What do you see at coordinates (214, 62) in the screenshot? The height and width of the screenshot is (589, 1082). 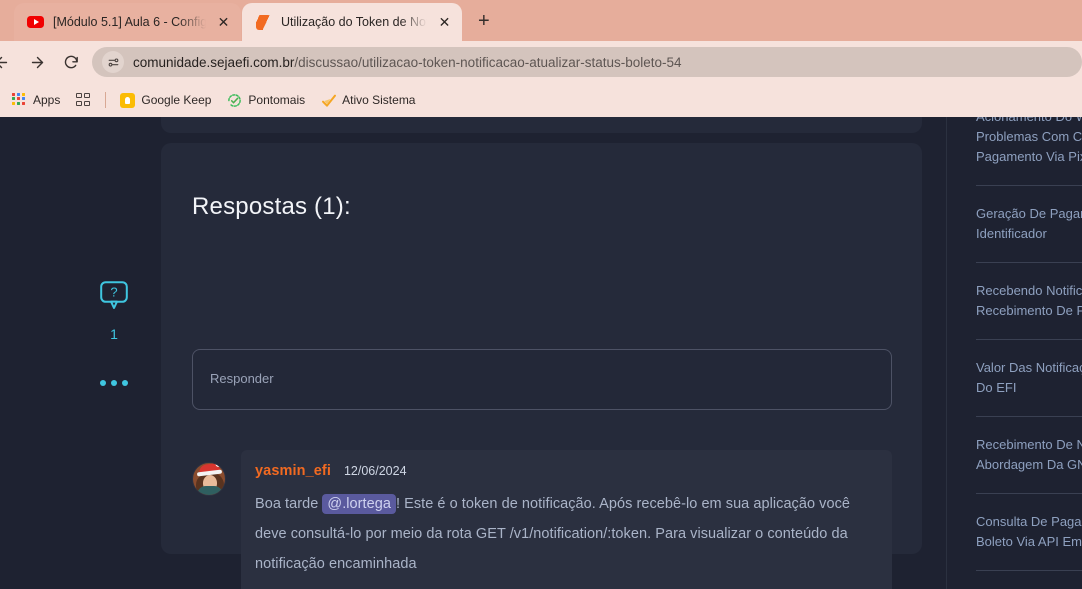 I see `url-host: comunidade.sejaefi.com.br` at bounding box center [214, 62].